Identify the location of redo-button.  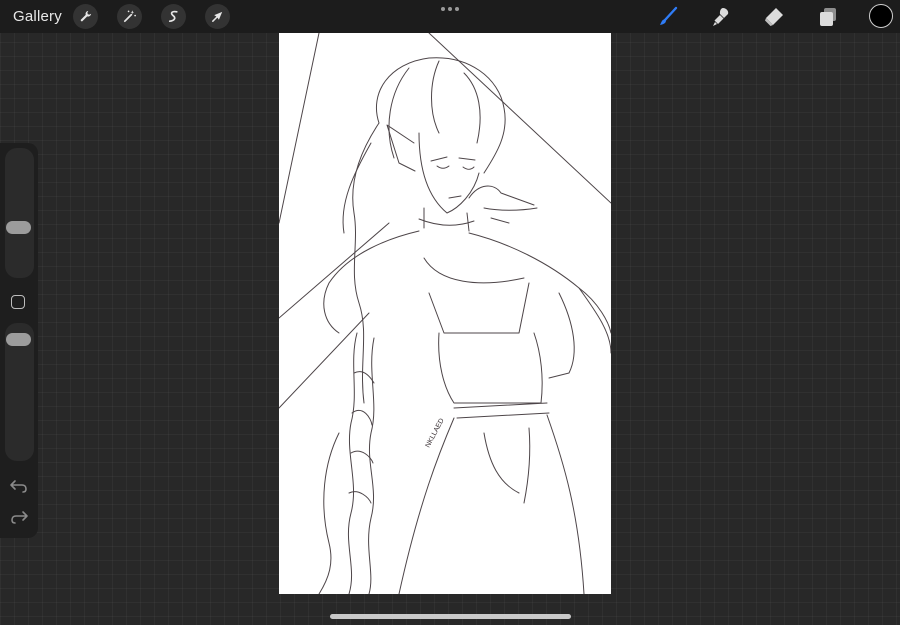
(19, 517).